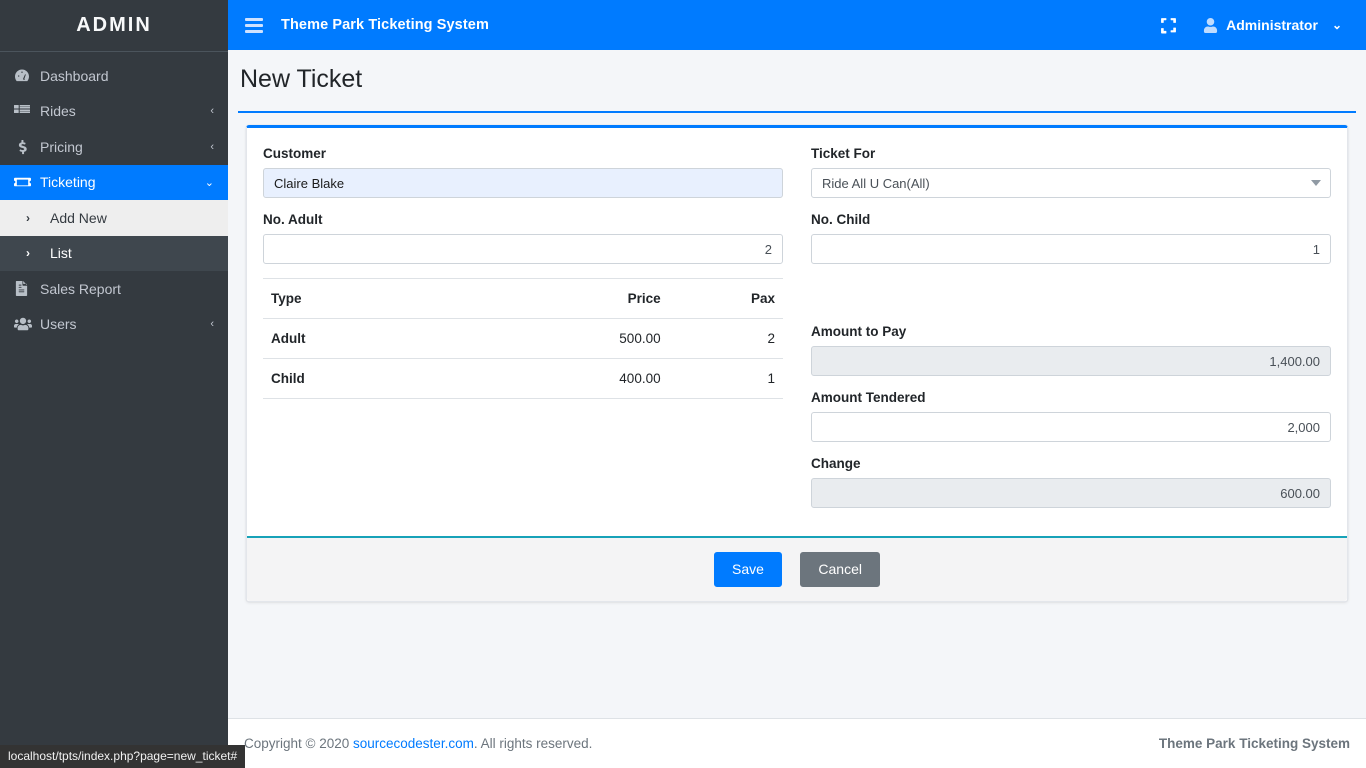 The image size is (1366, 768). I want to click on sidebar-item-ticketing: Ticketing ⌄, so click(114, 182).